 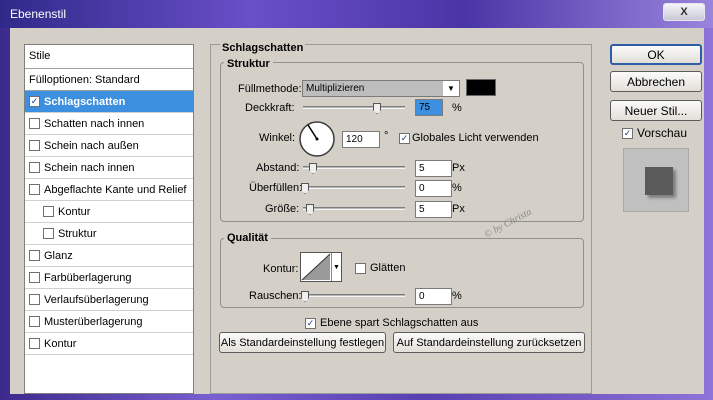 I want to click on style-item-label: Verlaufsüberlagerung, so click(x=96, y=299).